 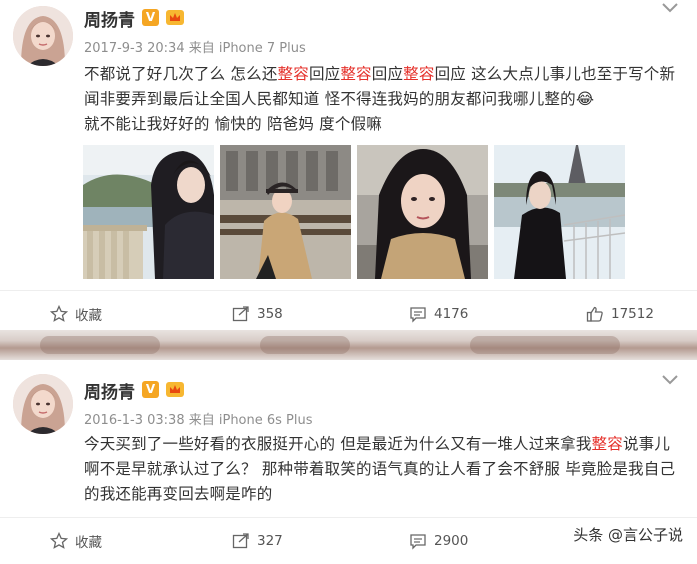 I want to click on feed-divider, so click(x=348, y=345).